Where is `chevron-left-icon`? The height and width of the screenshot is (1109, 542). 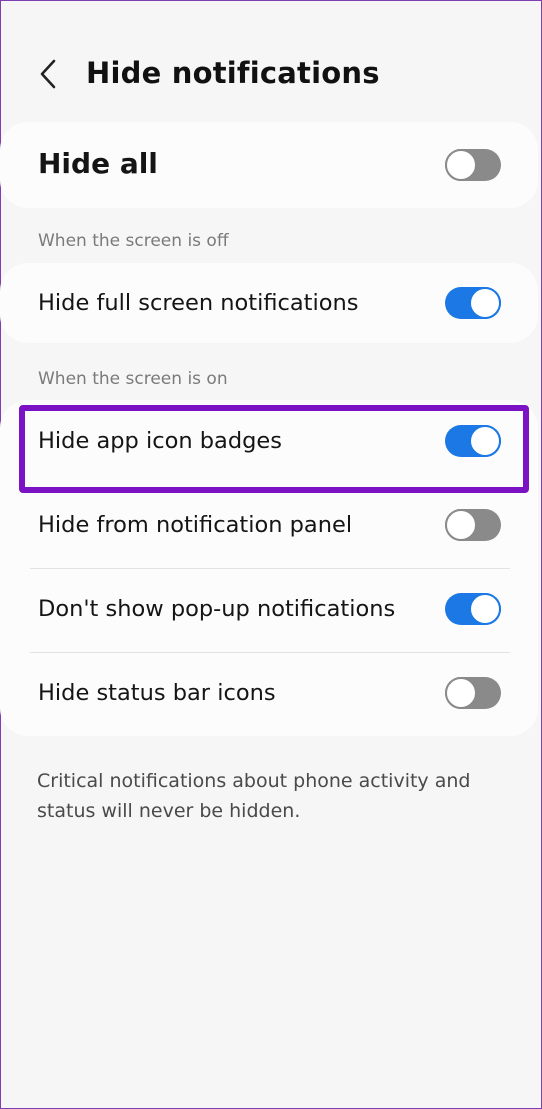
chevron-left-icon is located at coordinates (48, 74).